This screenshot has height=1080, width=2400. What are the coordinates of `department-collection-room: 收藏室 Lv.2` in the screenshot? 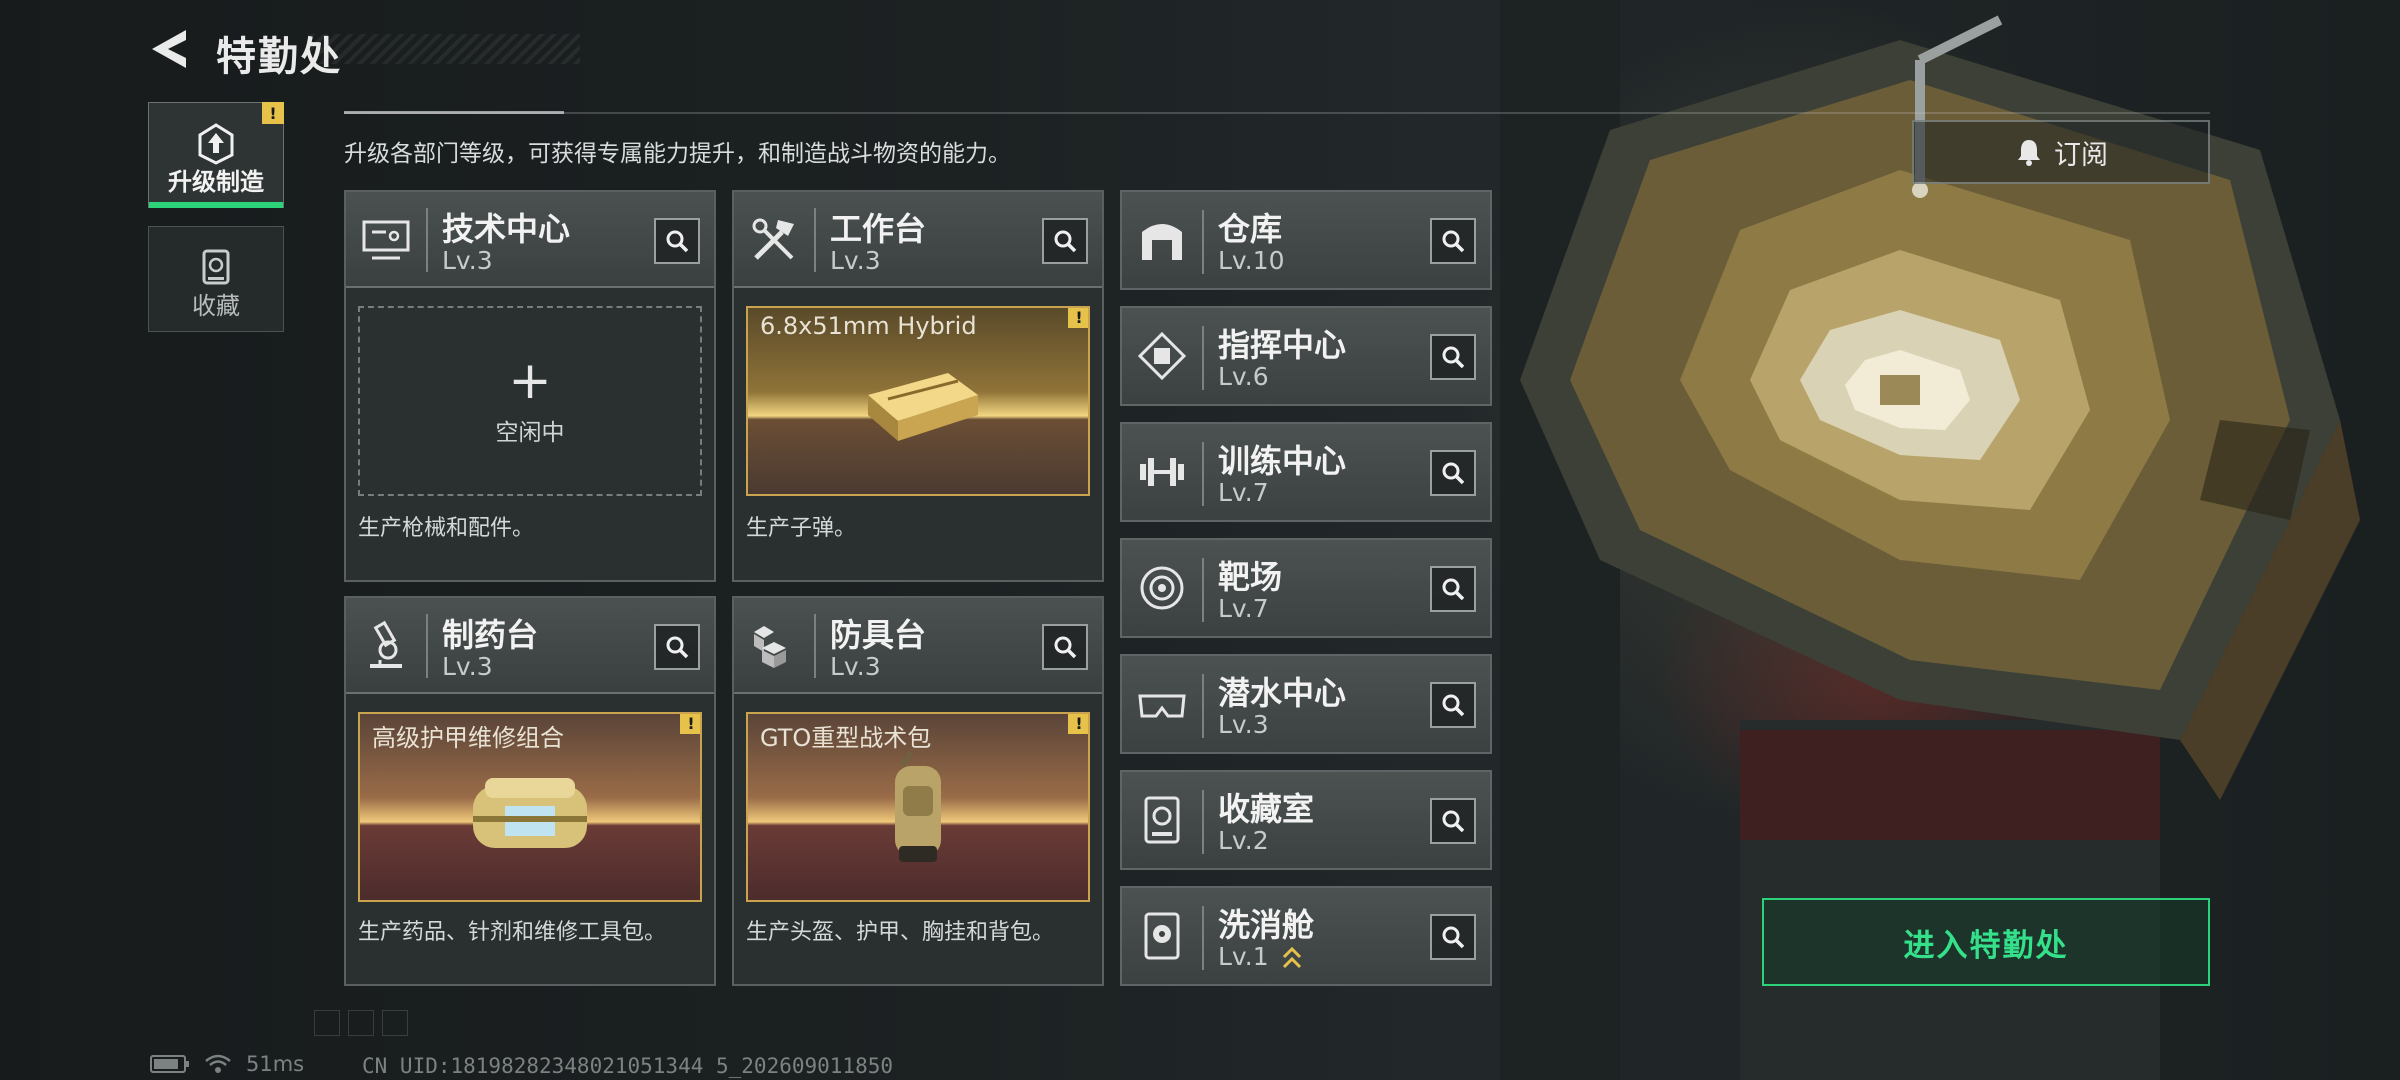 It's located at (1306, 820).